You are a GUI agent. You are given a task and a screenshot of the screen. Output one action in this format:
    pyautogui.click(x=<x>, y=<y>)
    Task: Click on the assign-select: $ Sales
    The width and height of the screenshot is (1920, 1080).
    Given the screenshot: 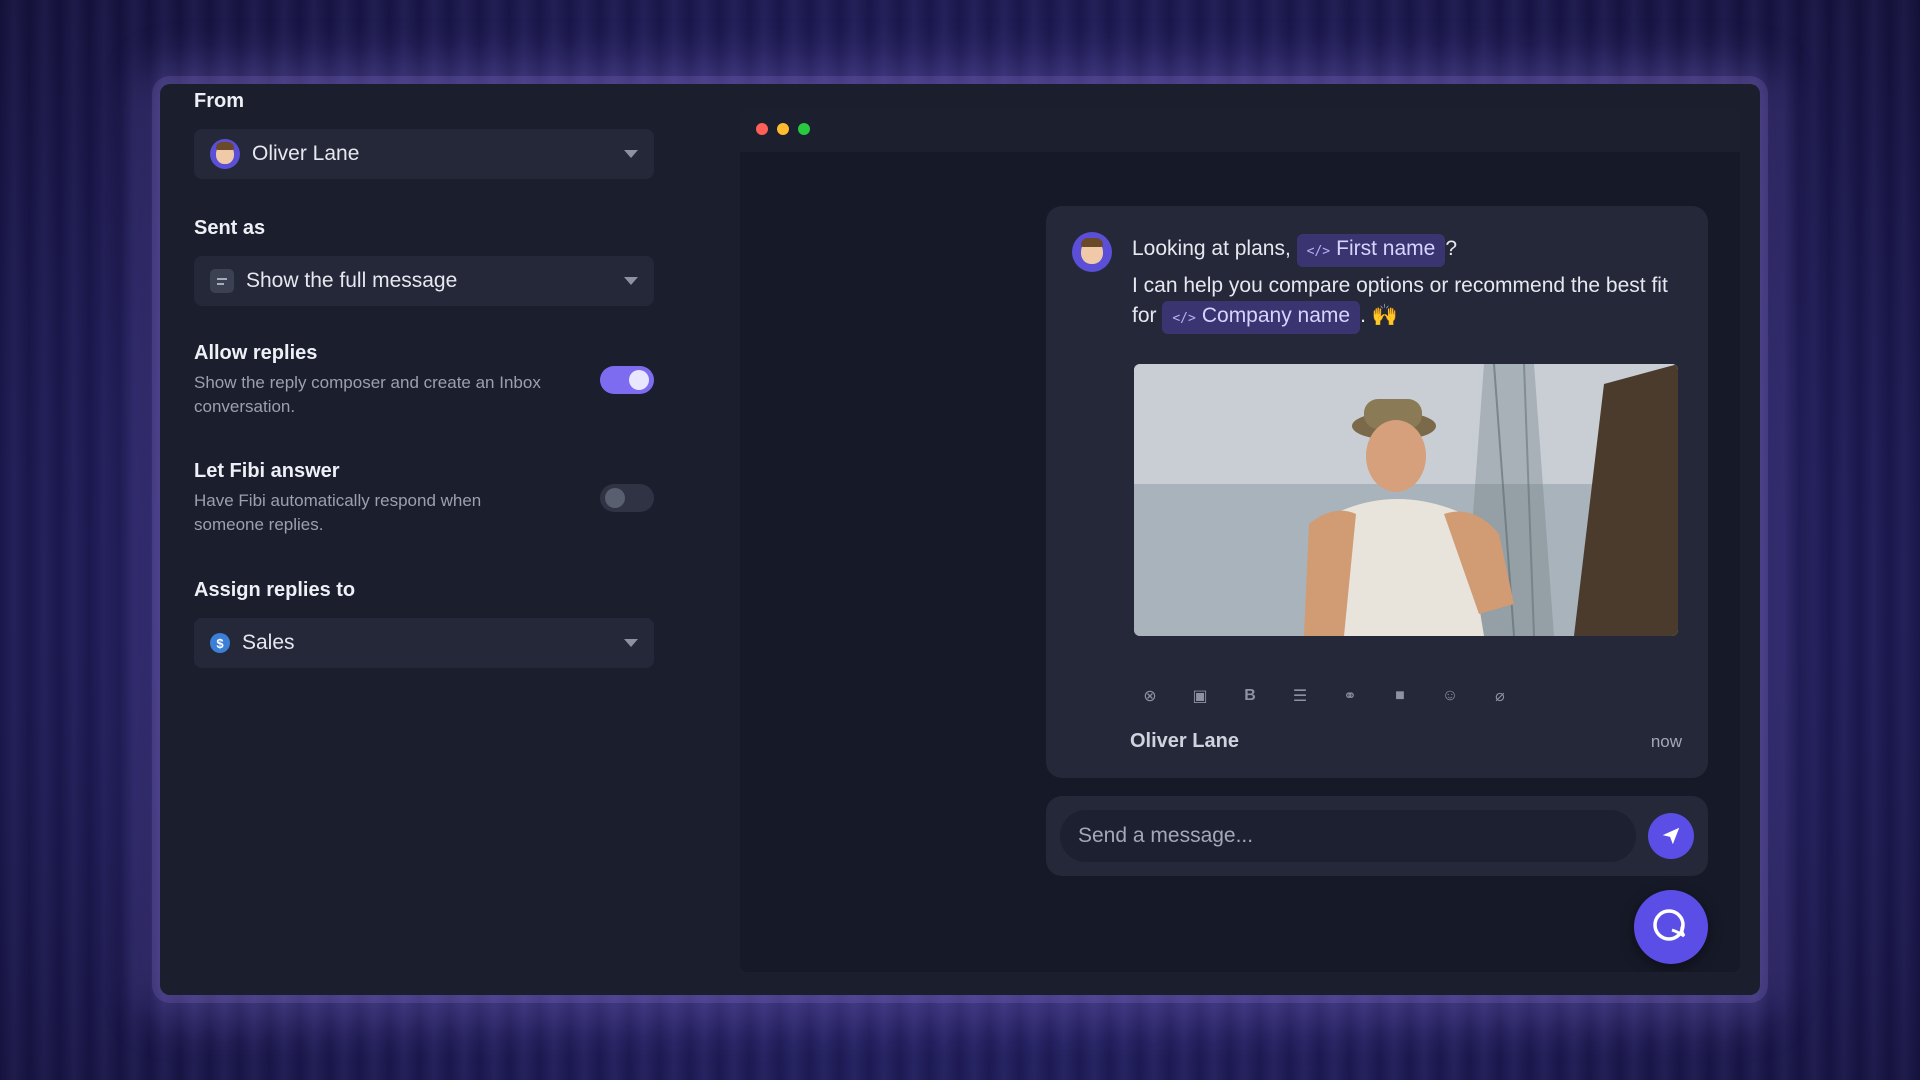 What is the action you would take?
    pyautogui.click(x=424, y=643)
    